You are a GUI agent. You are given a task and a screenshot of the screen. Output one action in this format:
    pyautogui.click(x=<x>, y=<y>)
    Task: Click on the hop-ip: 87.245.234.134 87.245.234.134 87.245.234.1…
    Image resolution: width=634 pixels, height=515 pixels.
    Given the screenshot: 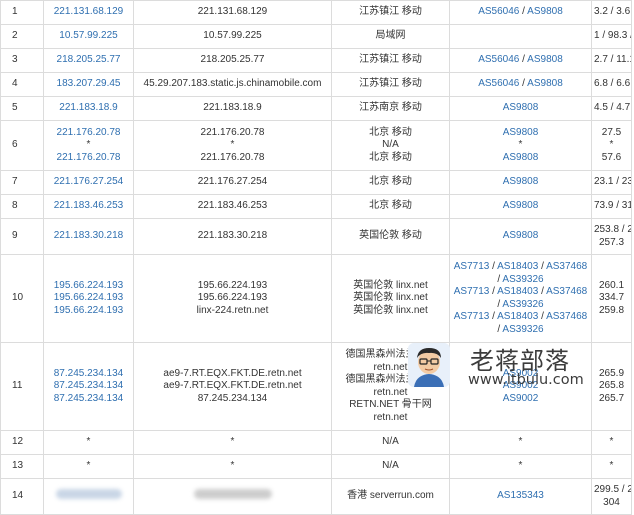 What is the action you would take?
    pyautogui.click(x=88, y=386)
    